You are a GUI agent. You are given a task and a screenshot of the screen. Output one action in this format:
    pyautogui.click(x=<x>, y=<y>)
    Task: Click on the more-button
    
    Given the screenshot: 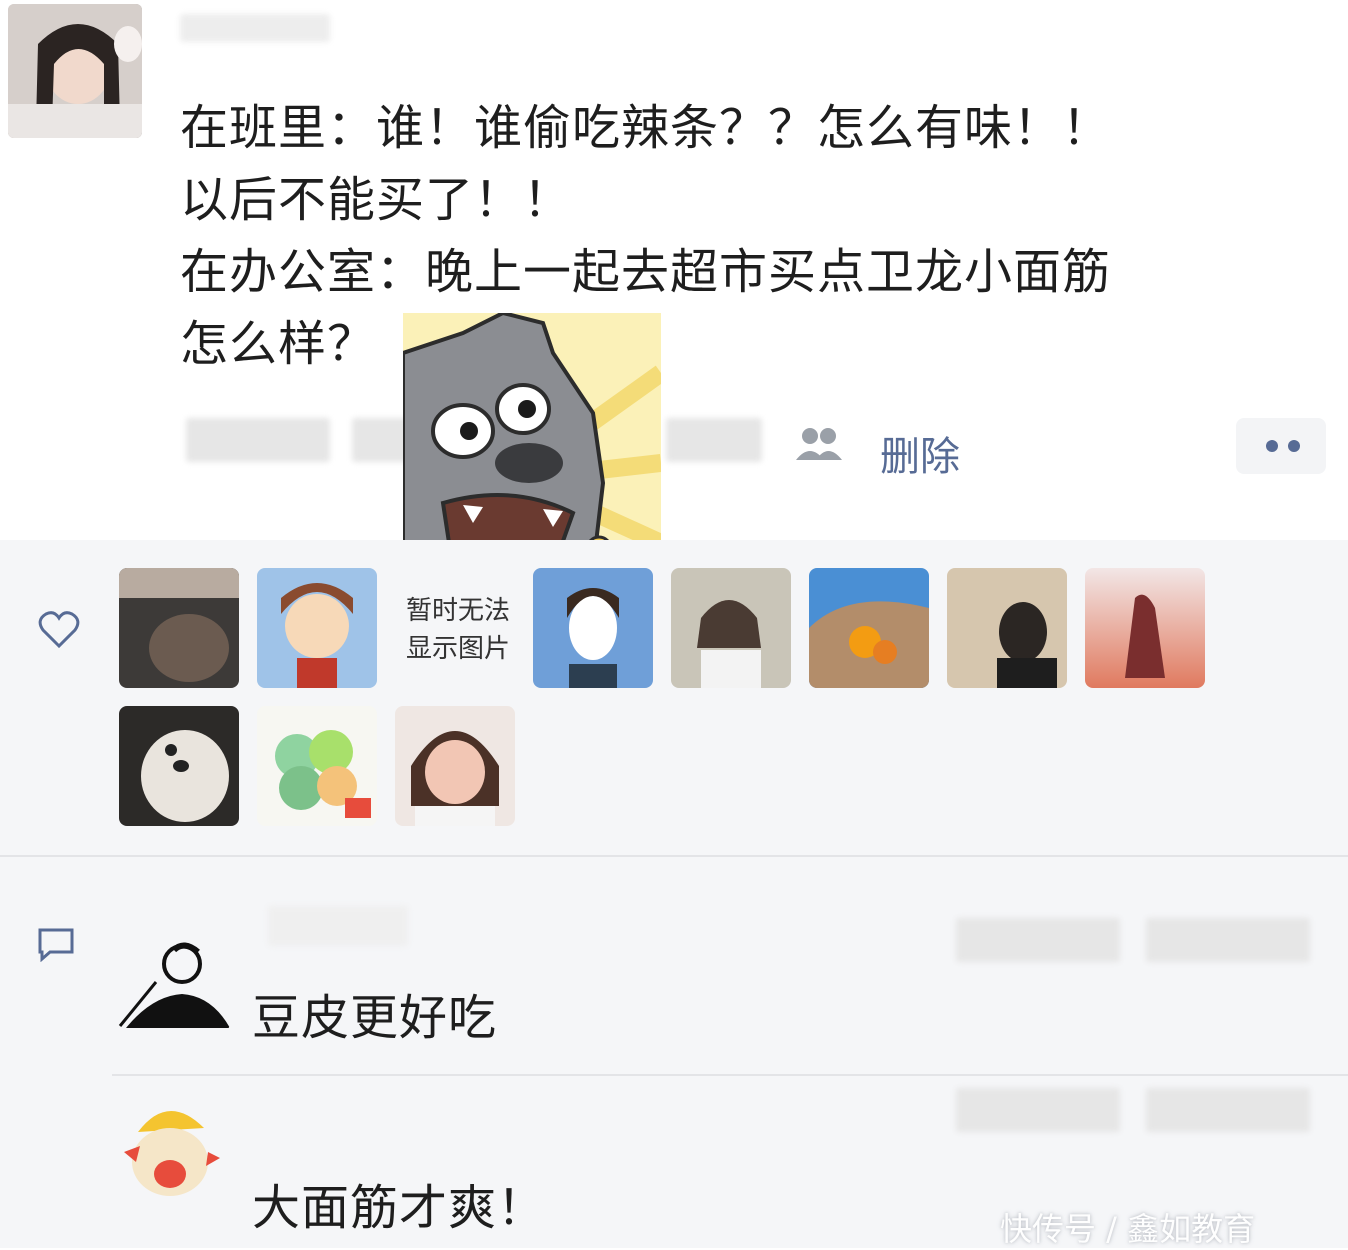 What is the action you would take?
    pyautogui.click(x=1281, y=446)
    